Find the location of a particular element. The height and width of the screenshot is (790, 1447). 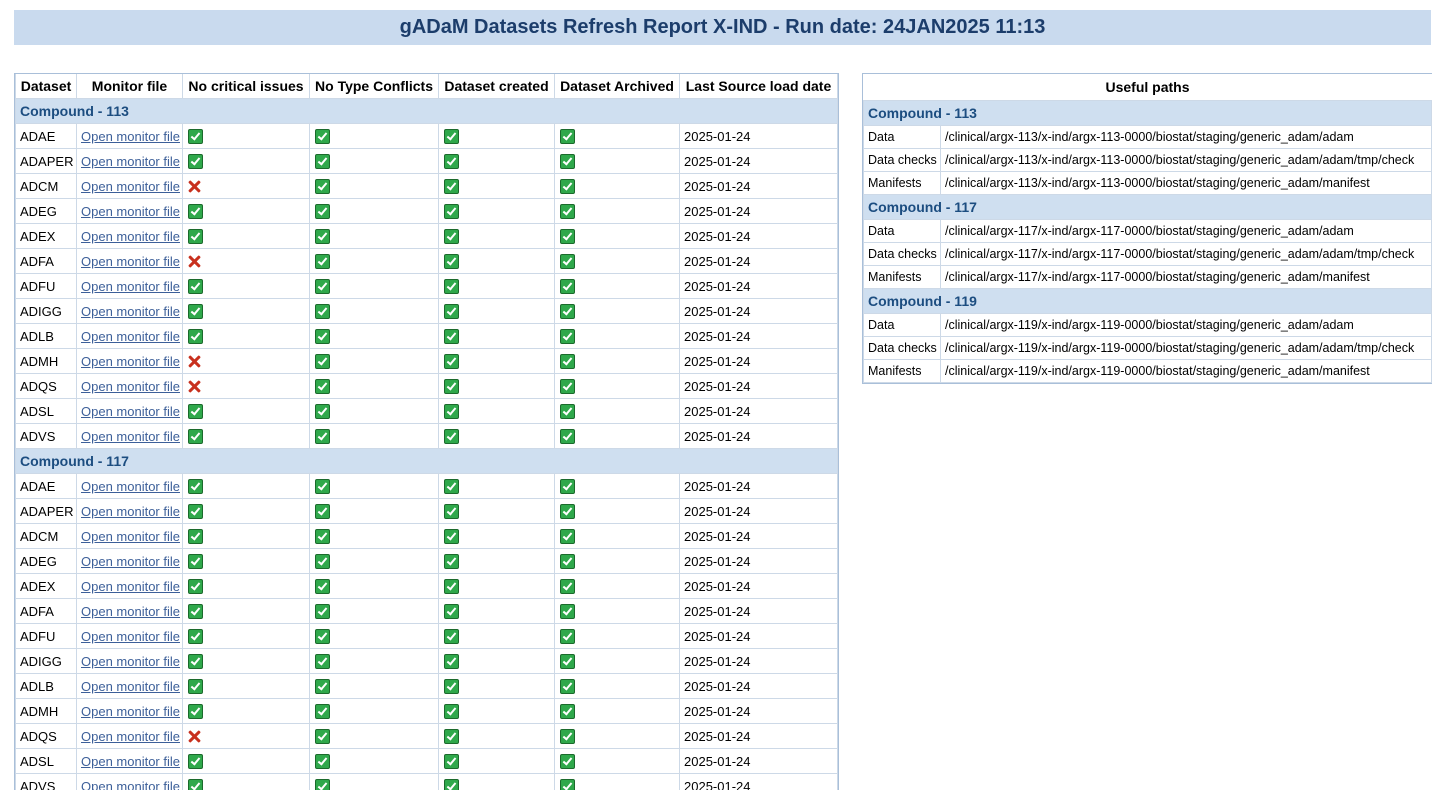

table-row: ADAPEROpen monitor file2025-01-24 is located at coordinates (427, 161).